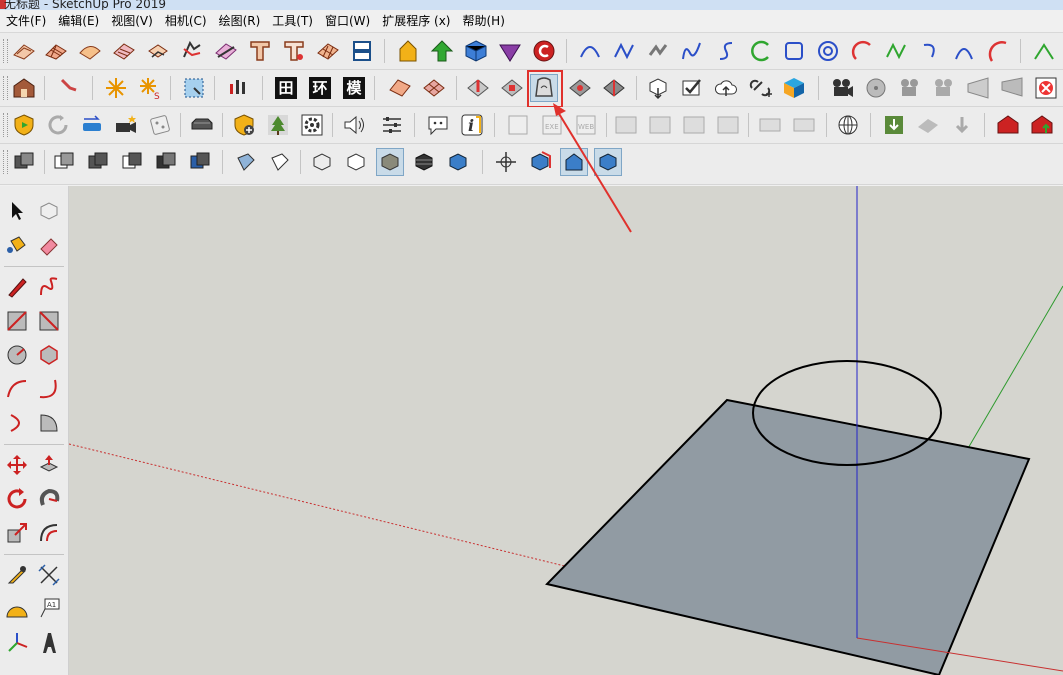 This screenshot has height=675, width=1063. What do you see at coordinates (794, 88) in the screenshot?
I see `cube-color-icon` at bounding box center [794, 88].